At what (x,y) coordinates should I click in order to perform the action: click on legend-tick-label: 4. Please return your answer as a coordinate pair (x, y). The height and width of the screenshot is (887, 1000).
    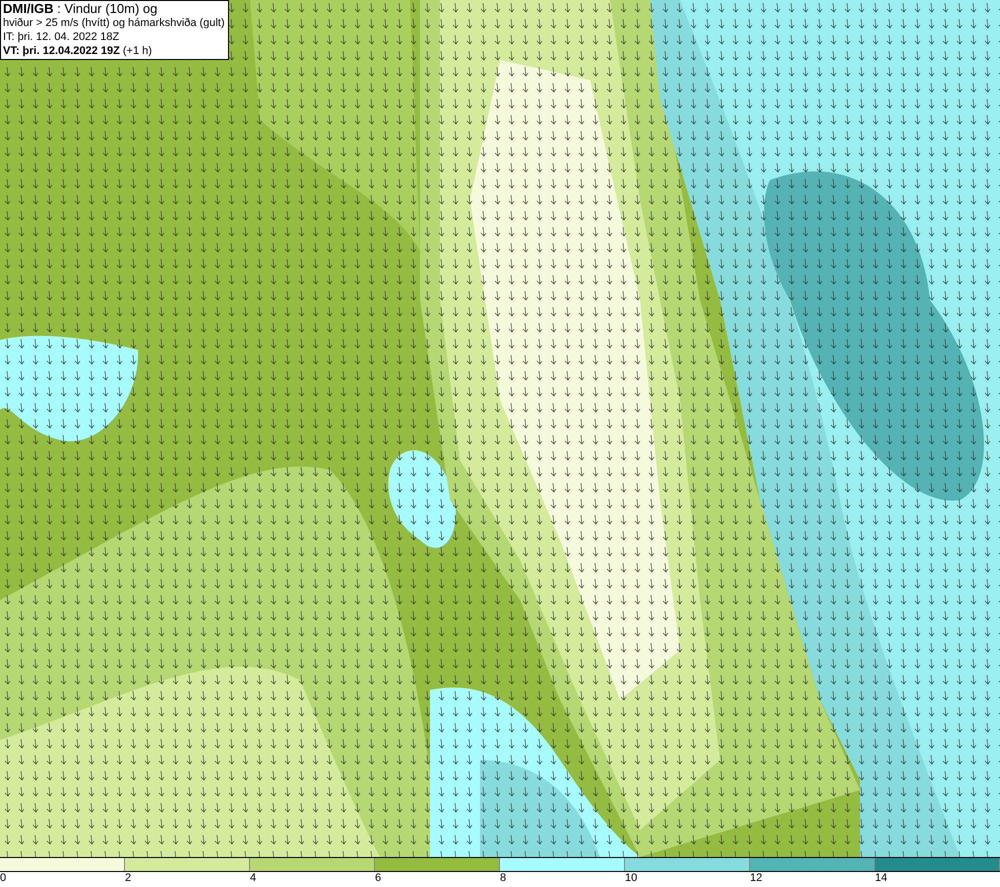
    Looking at the image, I should click on (253, 878).